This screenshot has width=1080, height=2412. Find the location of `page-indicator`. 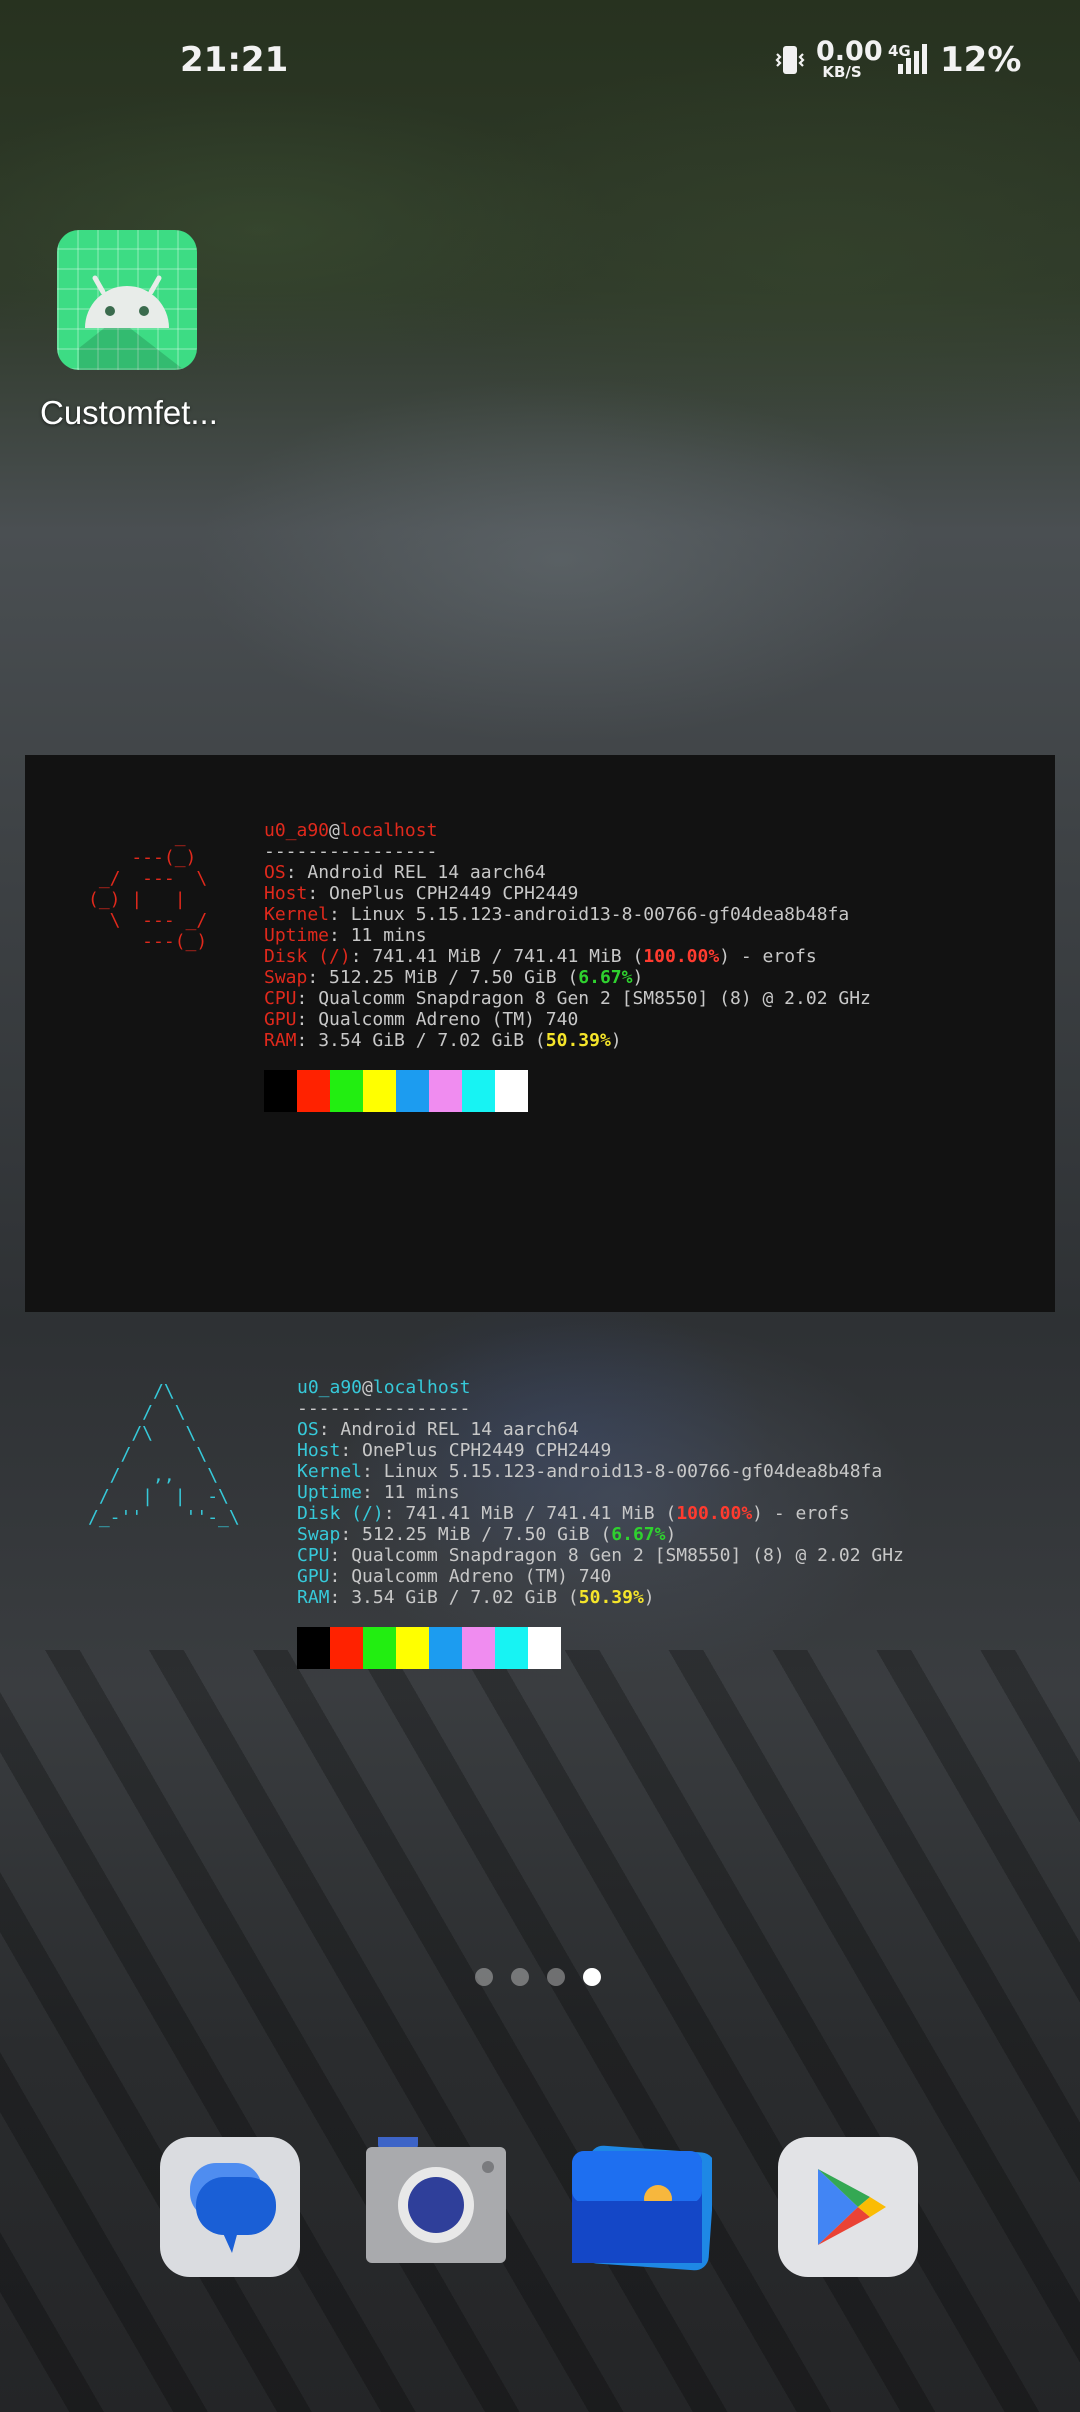

page-indicator is located at coordinates (540, 1978).